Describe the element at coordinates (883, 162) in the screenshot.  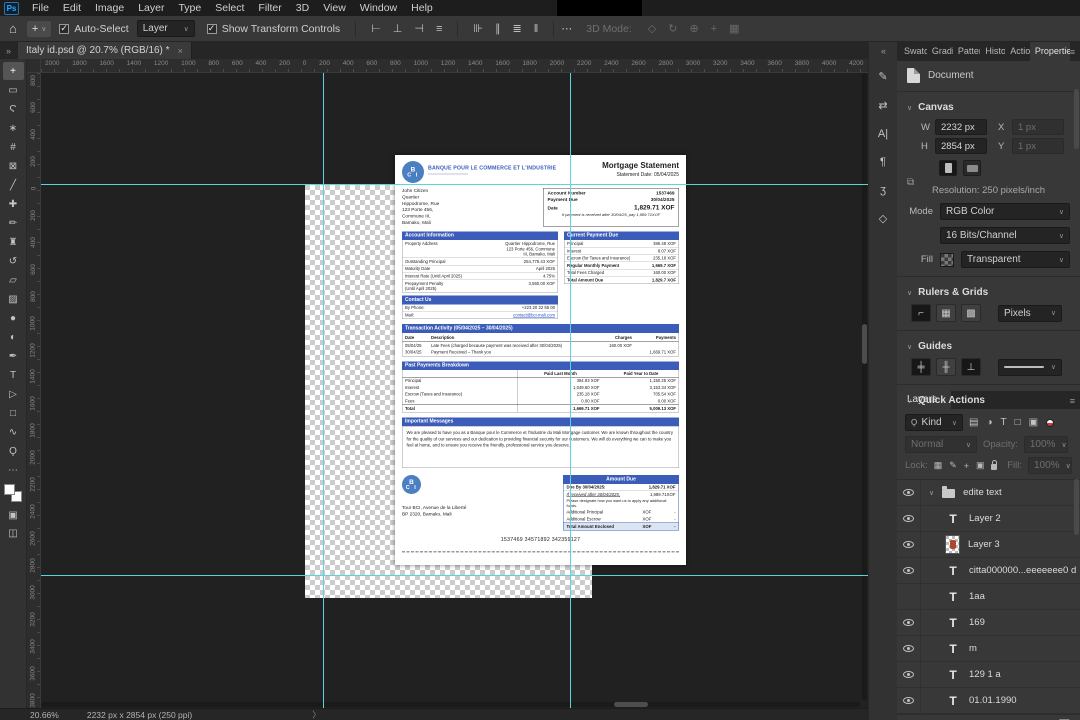
I see `paragraph-panel-icon: ¶` at that location.